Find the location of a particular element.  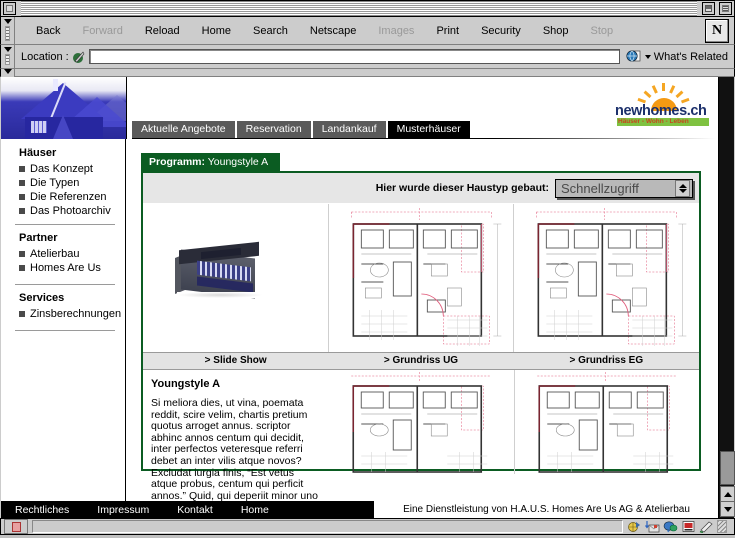

sidebar-item-das-photoarchiv: Das Photoarchiv is located at coordinates (72, 211).